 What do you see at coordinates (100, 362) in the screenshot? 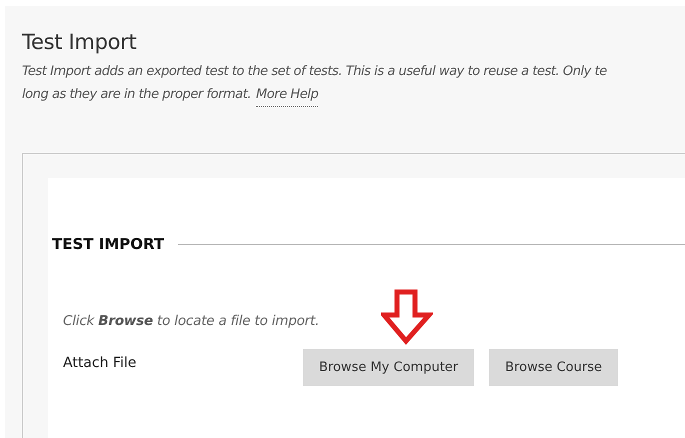
I see `field-label: Attach File` at bounding box center [100, 362].